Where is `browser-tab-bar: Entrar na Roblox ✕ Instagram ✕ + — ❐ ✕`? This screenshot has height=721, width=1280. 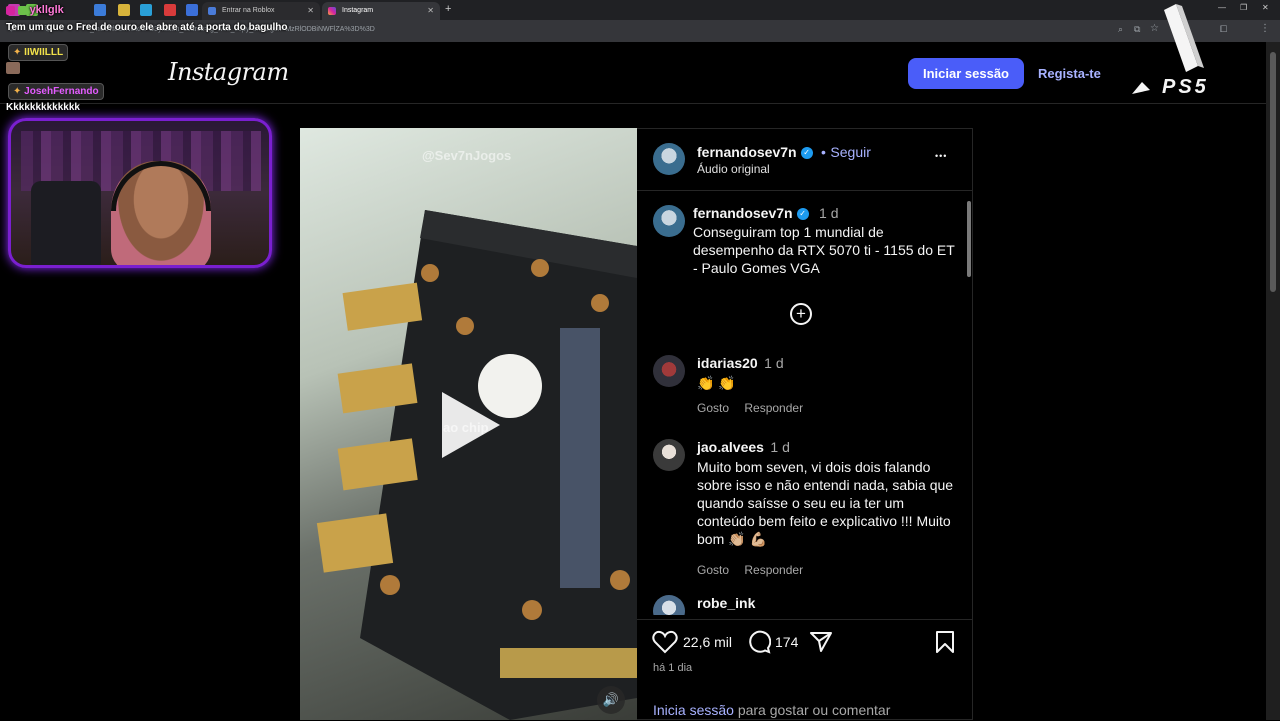
browser-tab-bar: Entrar na Roblox ✕ Instagram ✕ + — ❐ ✕ is located at coordinates (640, 10).